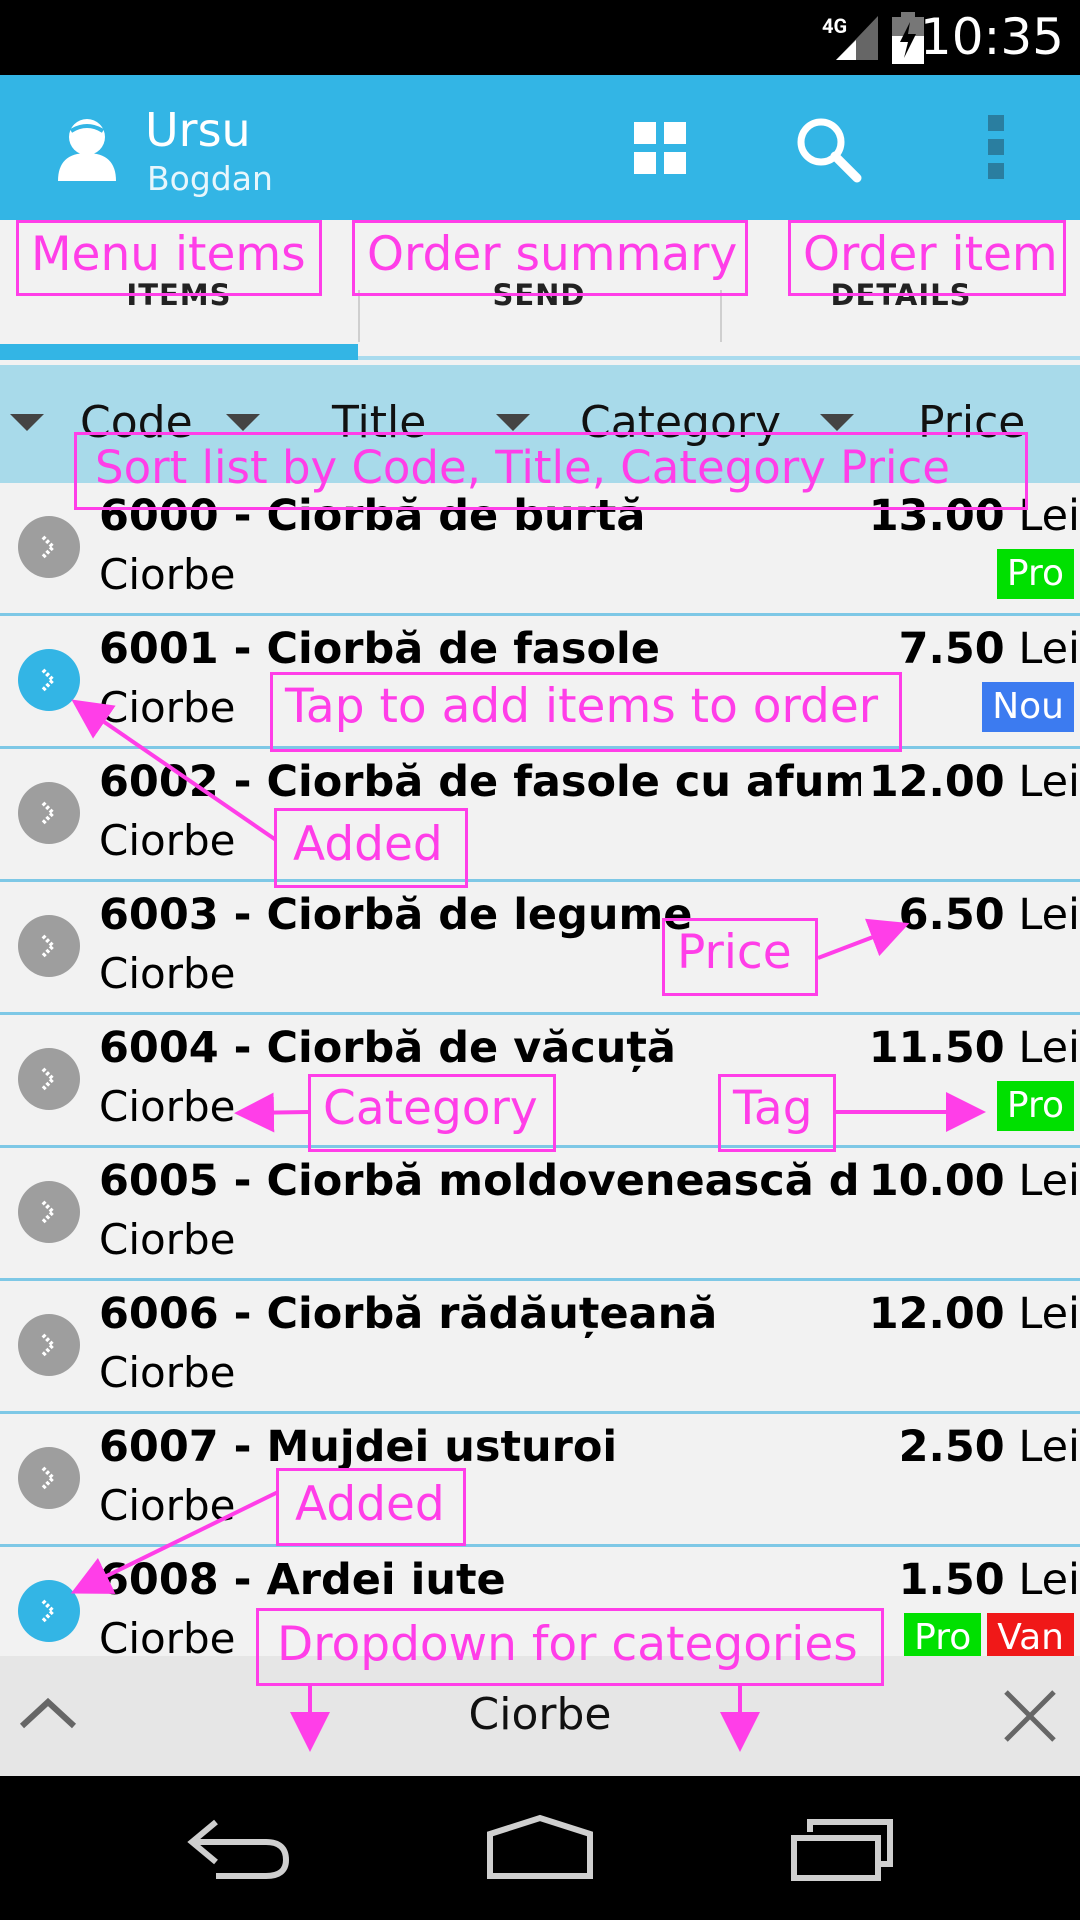  What do you see at coordinates (179, 295) in the screenshot?
I see `tab-label: ITEMS` at bounding box center [179, 295].